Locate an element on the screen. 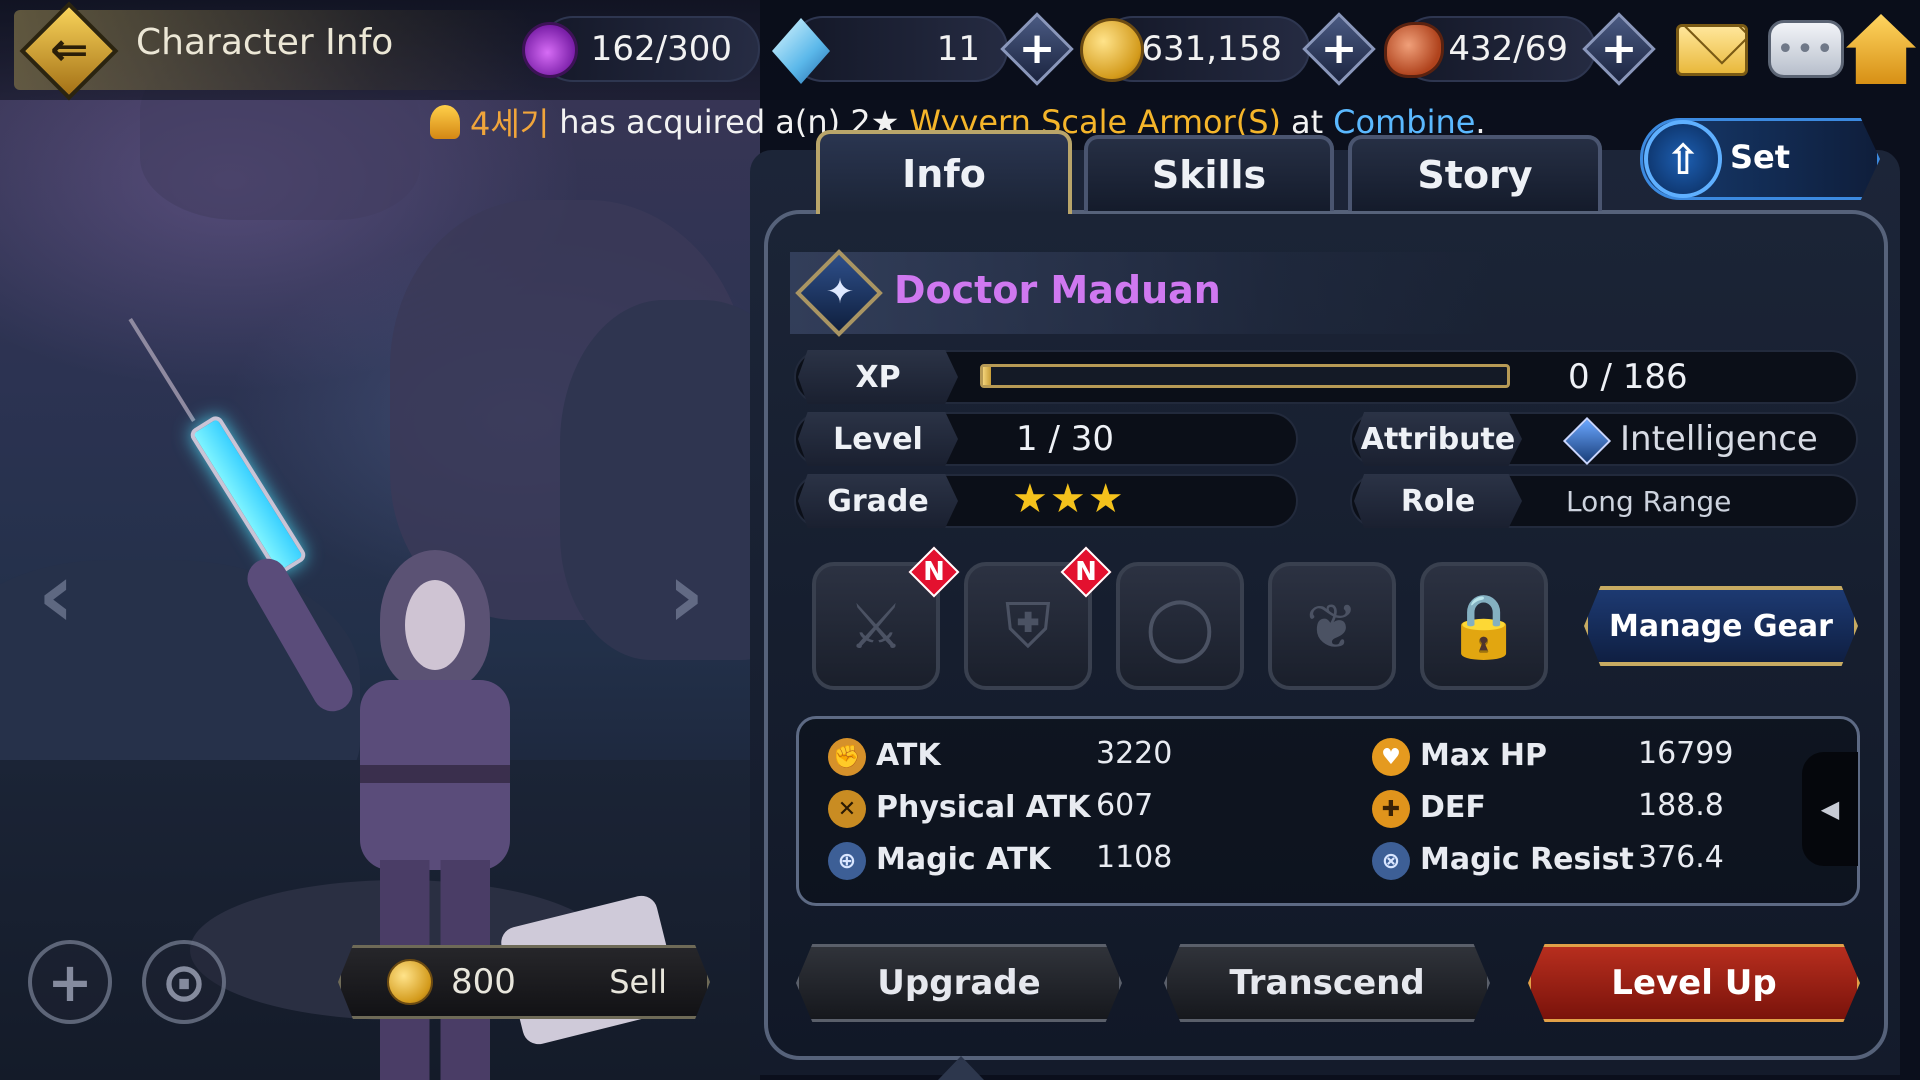 Image resolution: width=1920 pixels, height=1080 pixels. xp-progress-fill is located at coordinates (987, 376).